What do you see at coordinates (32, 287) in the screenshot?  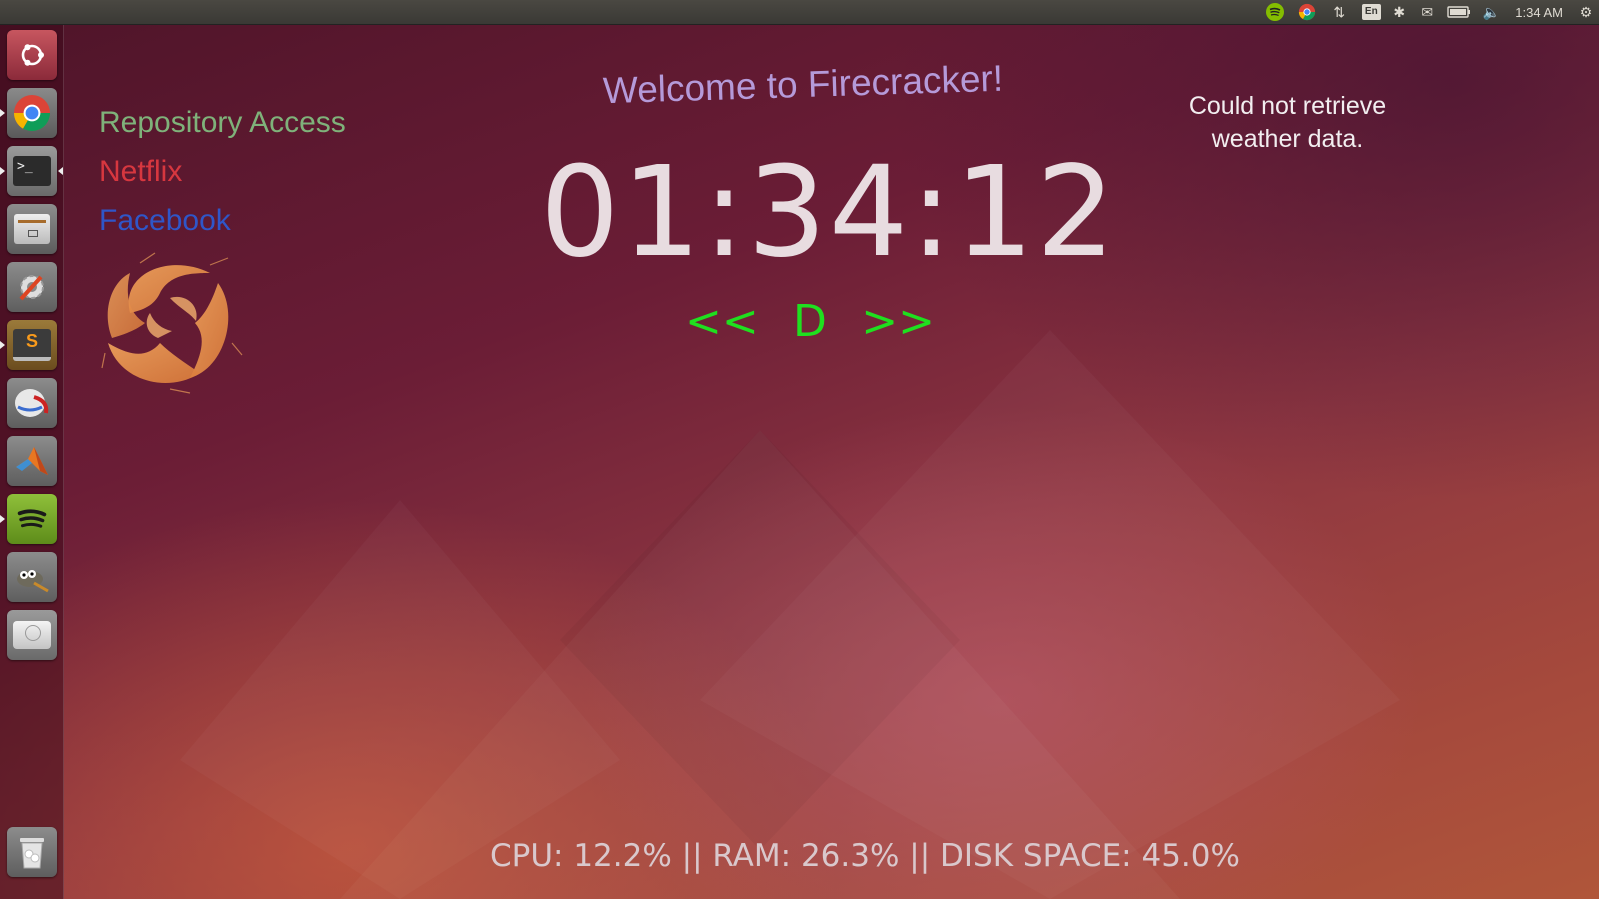 I see `system-settings-launcher-icon` at bounding box center [32, 287].